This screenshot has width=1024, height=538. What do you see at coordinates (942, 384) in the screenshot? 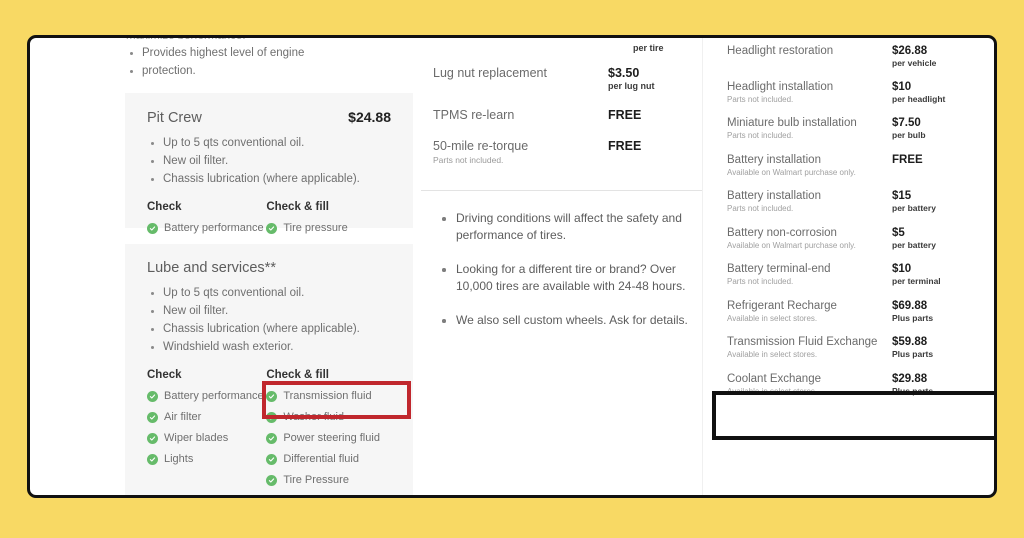
I see `service-pricing: $29.88 Plus parts` at bounding box center [942, 384].